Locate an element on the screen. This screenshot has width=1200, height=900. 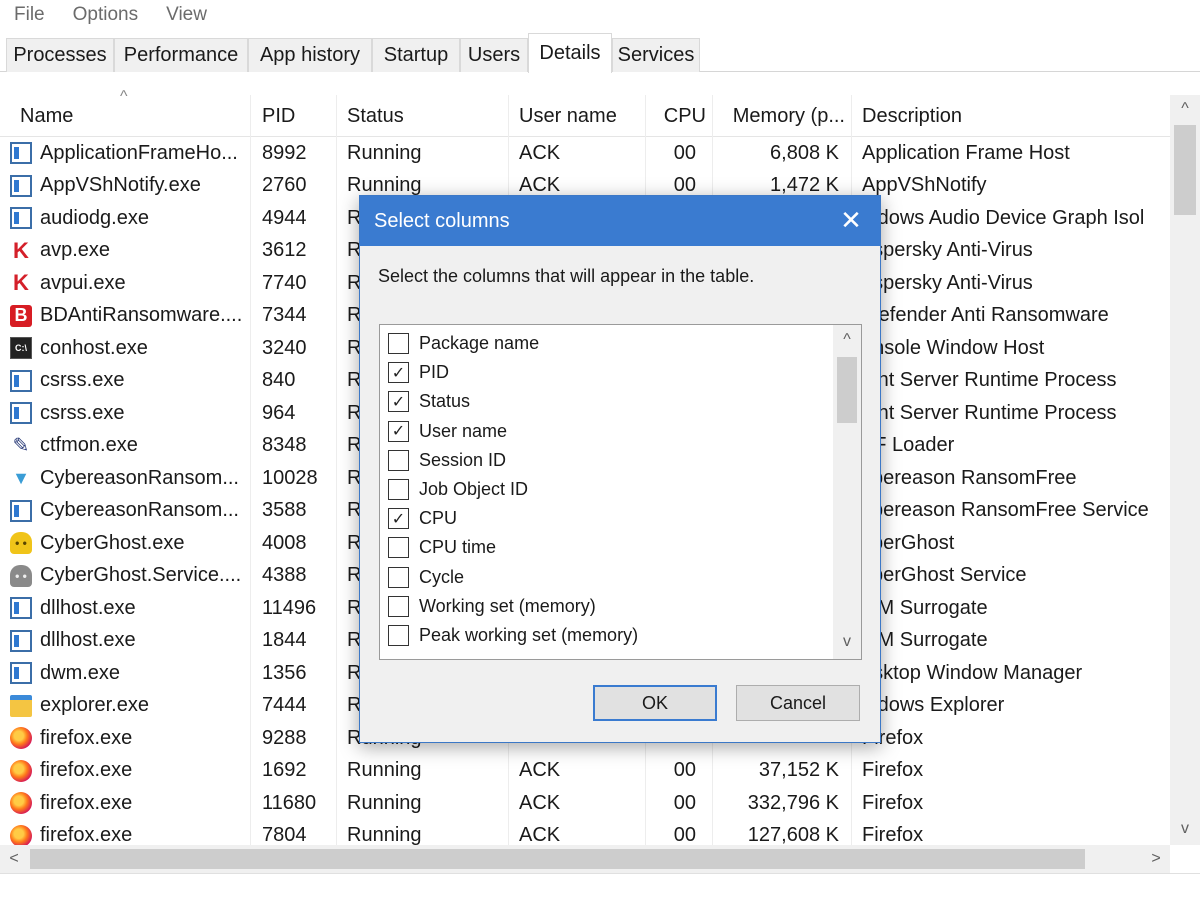
column-header-name: Name is located at coordinates (130, 116).